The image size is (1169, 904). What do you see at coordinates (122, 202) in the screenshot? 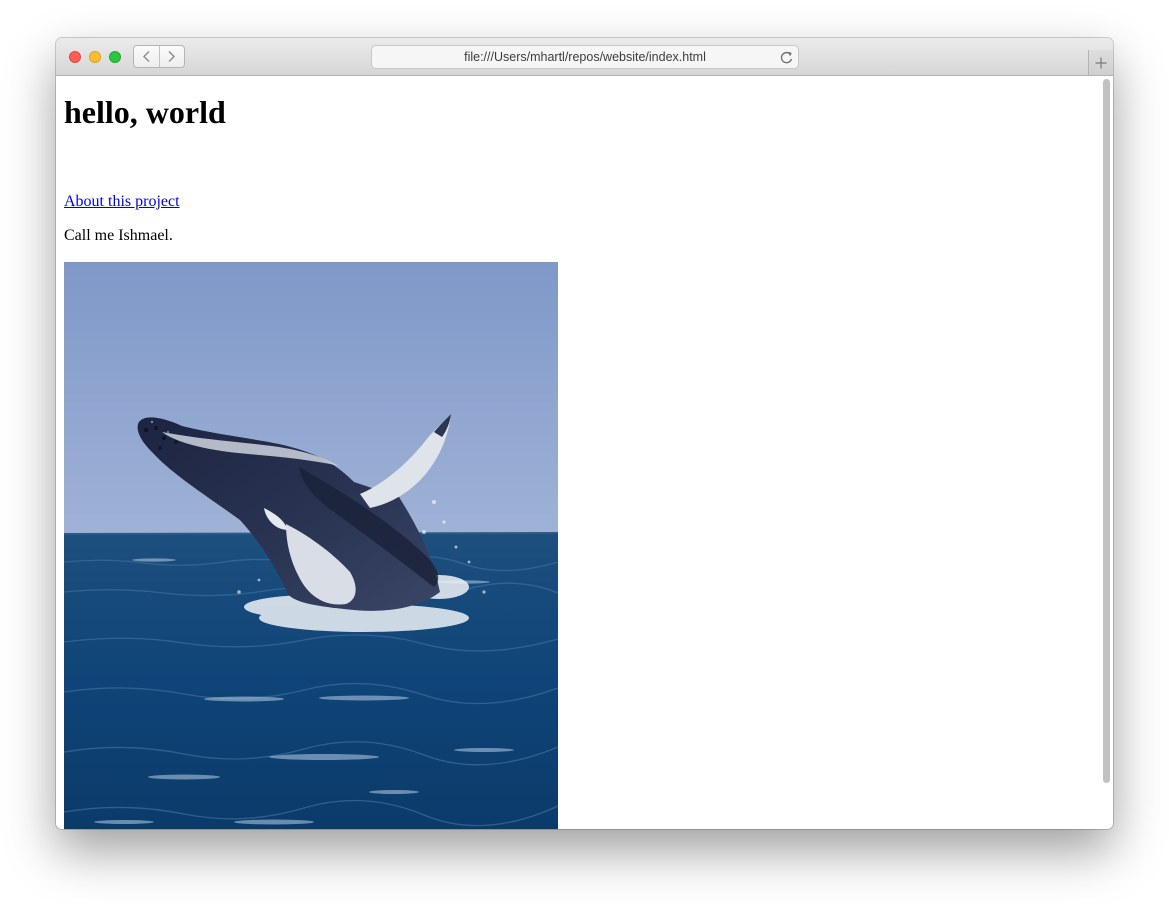
I see `about-project-link: About this project` at bounding box center [122, 202].